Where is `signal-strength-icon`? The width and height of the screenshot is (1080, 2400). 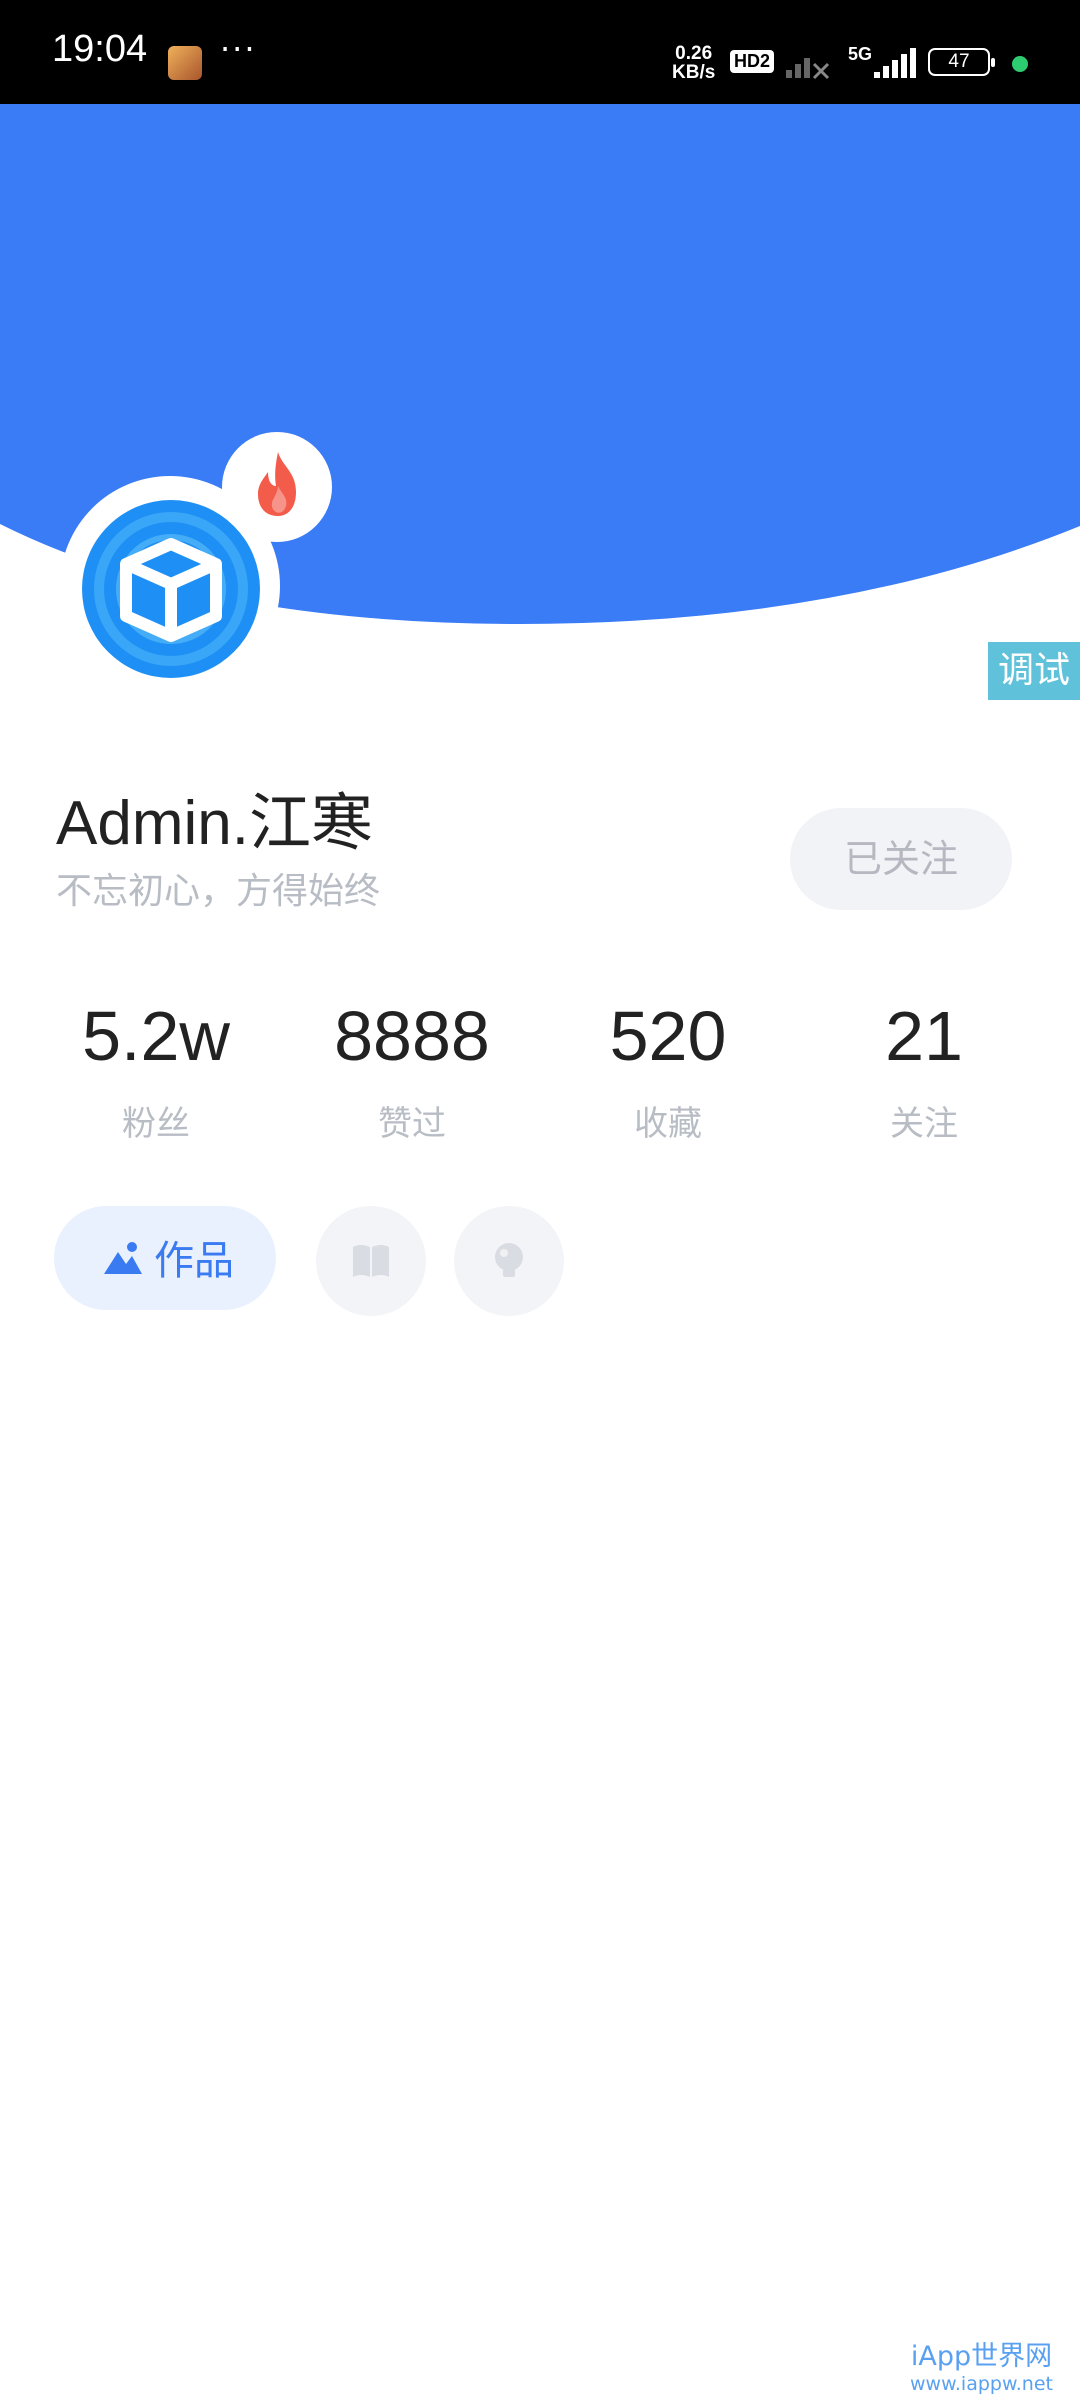 signal-strength-icon is located at coordinates (895, 63).